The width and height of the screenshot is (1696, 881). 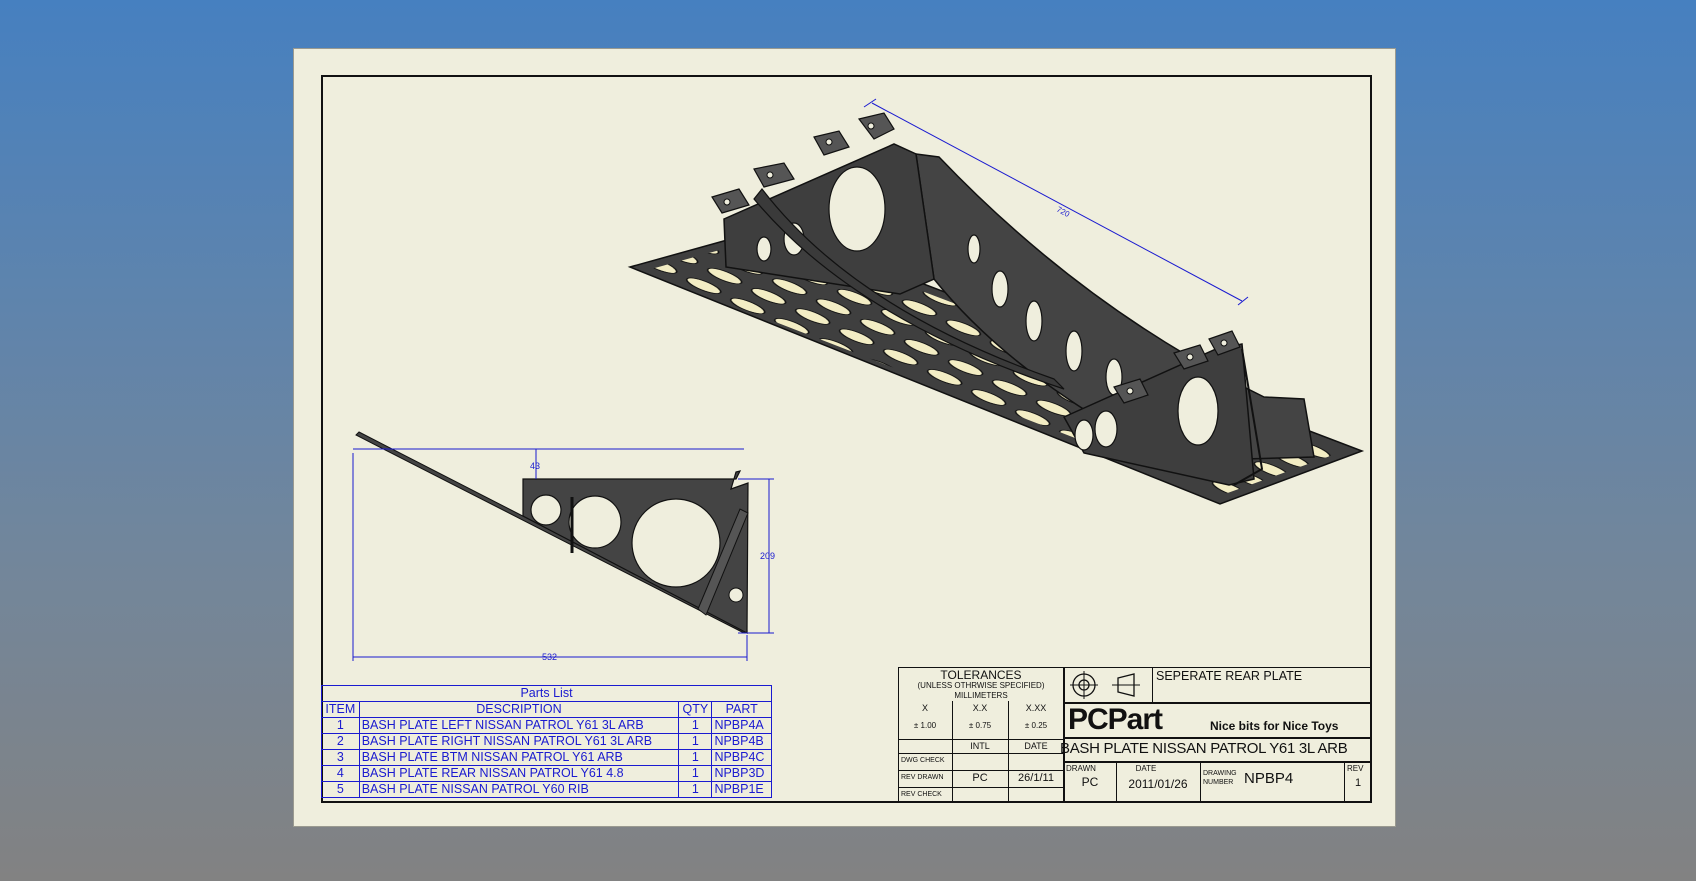 What do you see at coordinates (535, 466) in the screenshot?
I see `dimension-offset: 43` at bounding box center [535, 466].